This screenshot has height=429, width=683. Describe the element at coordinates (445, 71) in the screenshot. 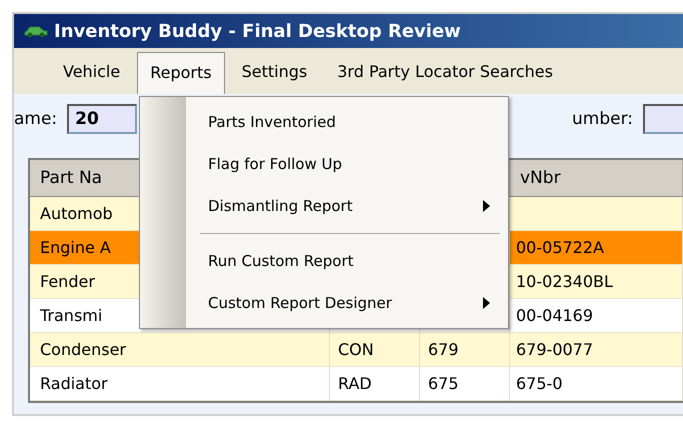

I see `menu-item: 3rd Party Locator Searches` at that location.